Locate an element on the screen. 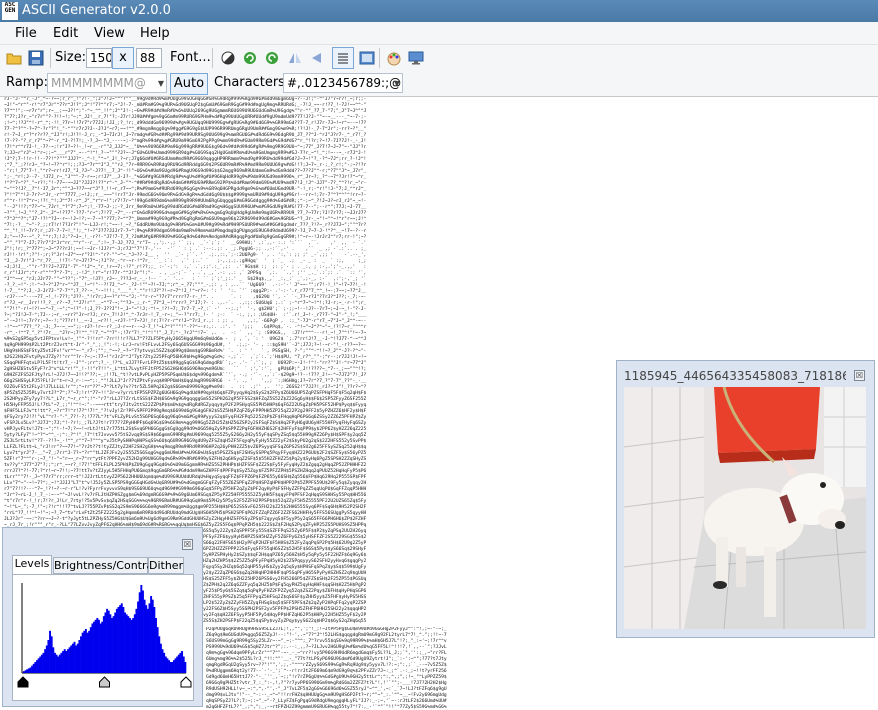 The height and width of the screenshot is (710, 878). ramp-value: MMMMMMMM@ is located at coordinates (98, 83).